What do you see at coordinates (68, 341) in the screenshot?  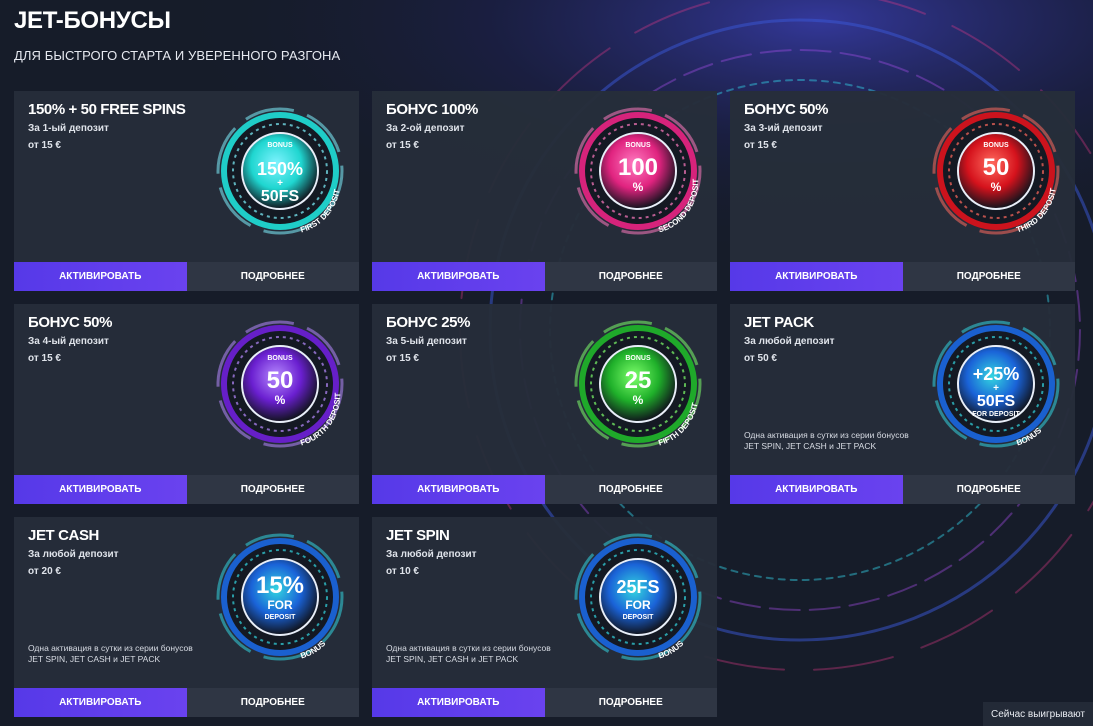 I see `bonus-deposit-label: За 4-ый депозит` at bounding box center [68, 341].